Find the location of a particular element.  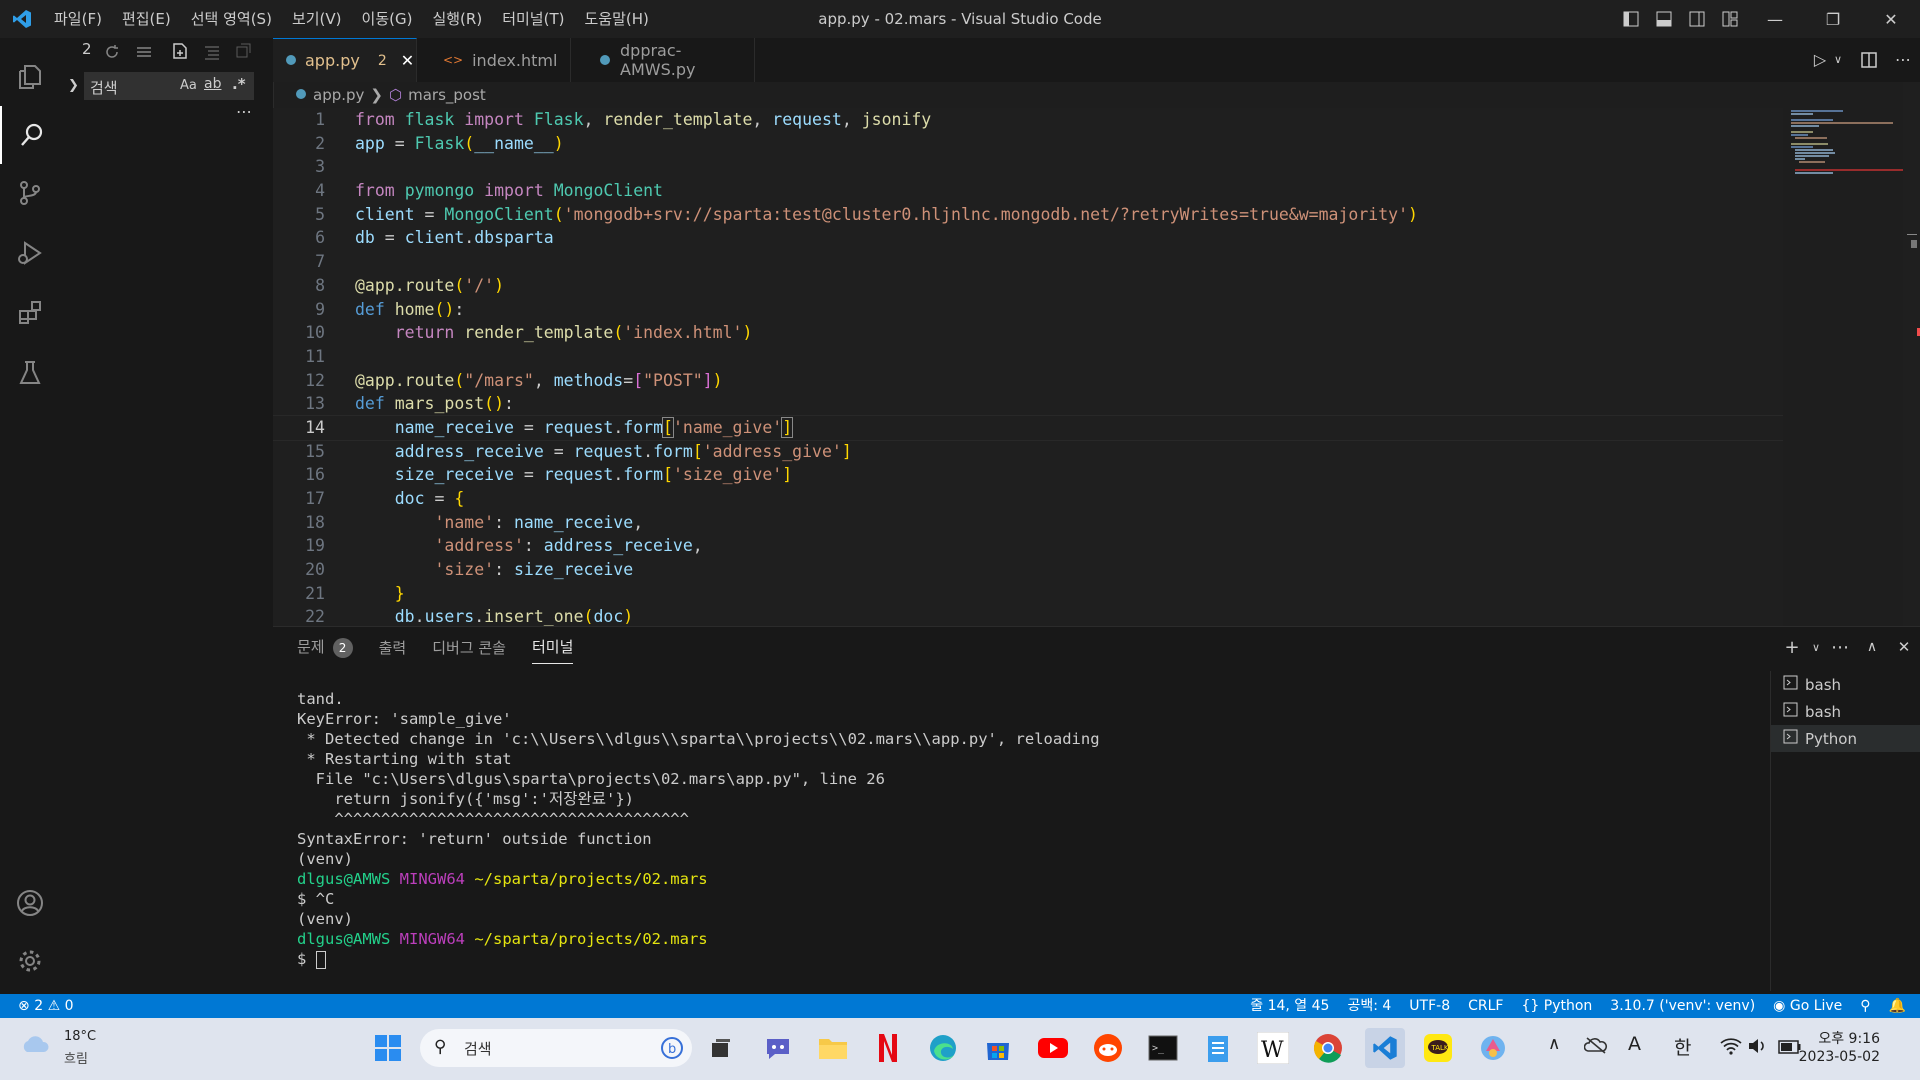

run-debug-icon is located at coordinates (30, 253).